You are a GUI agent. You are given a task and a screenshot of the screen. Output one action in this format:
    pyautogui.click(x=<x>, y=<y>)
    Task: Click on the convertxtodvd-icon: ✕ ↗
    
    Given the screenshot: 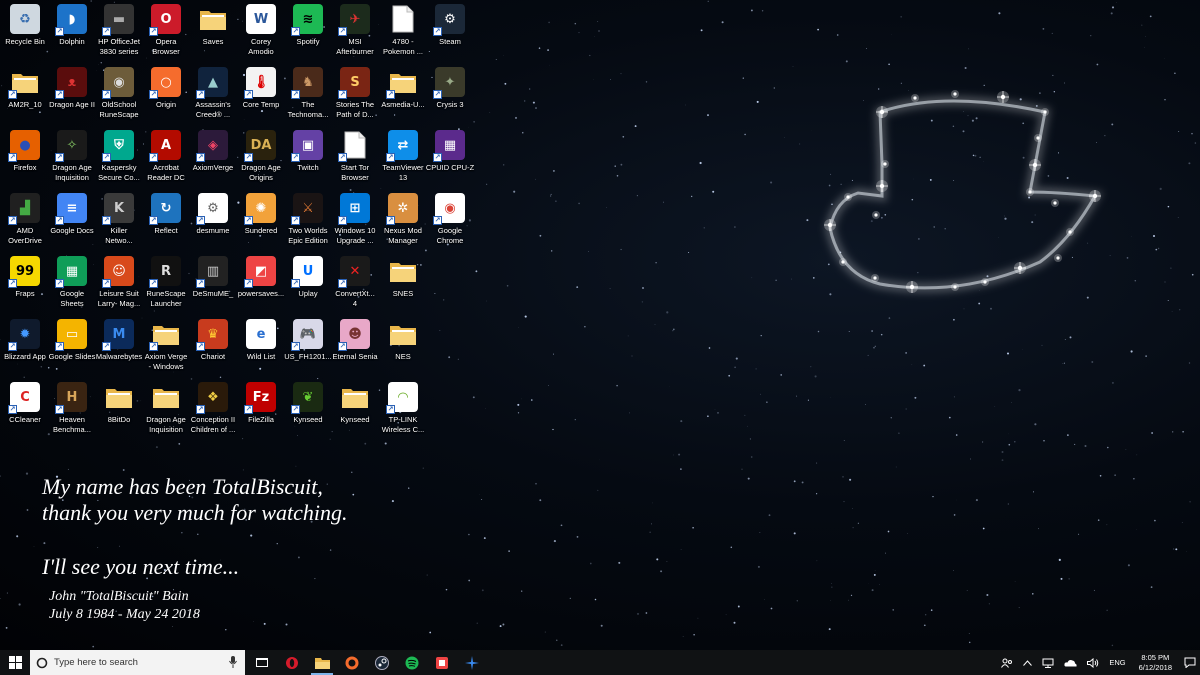 What is the action you would take?
    pyautogui.click(x=354, y=272)
    